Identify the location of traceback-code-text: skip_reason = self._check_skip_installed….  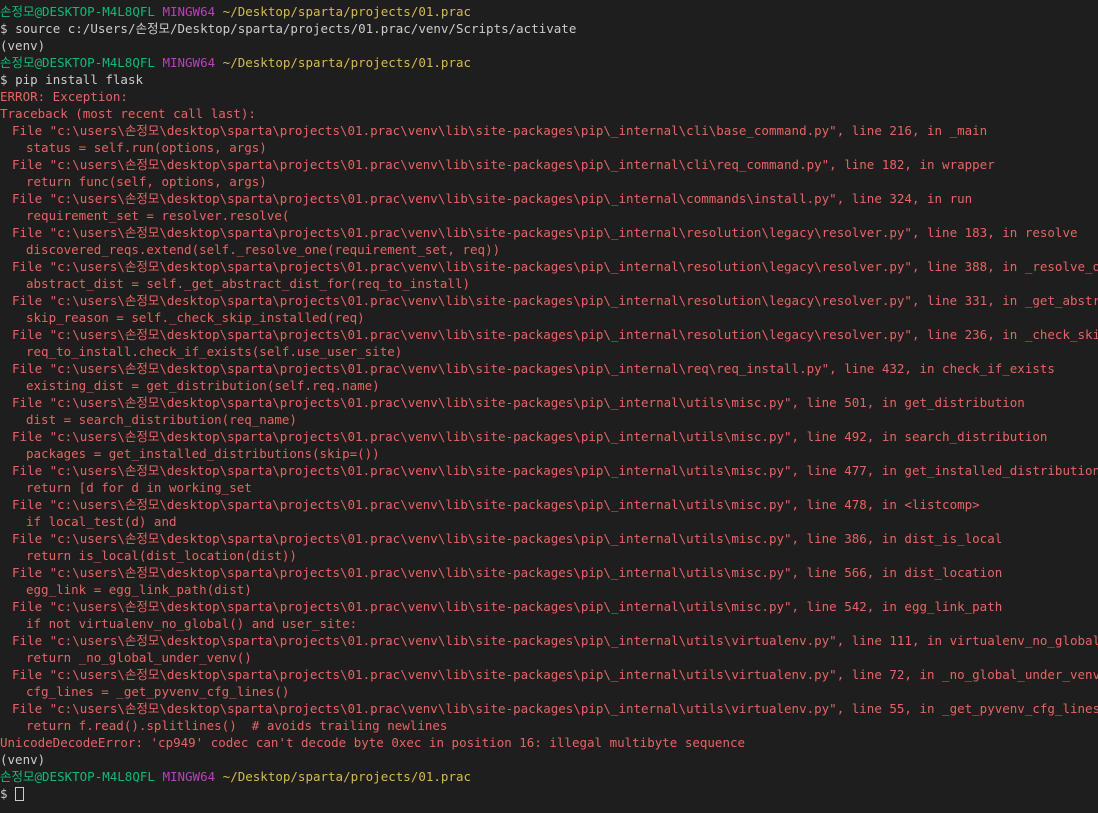
(195, 317).